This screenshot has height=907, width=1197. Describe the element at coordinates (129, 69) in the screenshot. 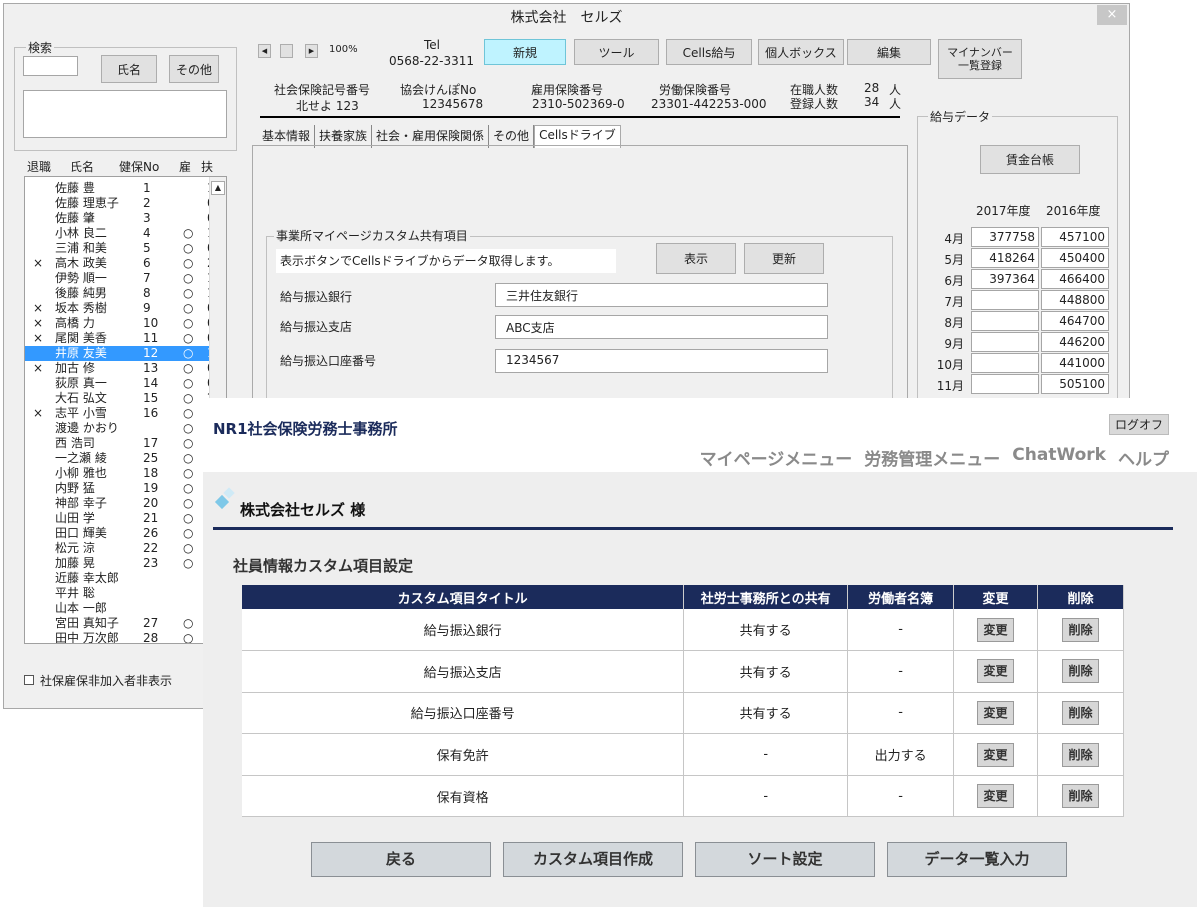

I see `search-name-button: 氏名` at that location.